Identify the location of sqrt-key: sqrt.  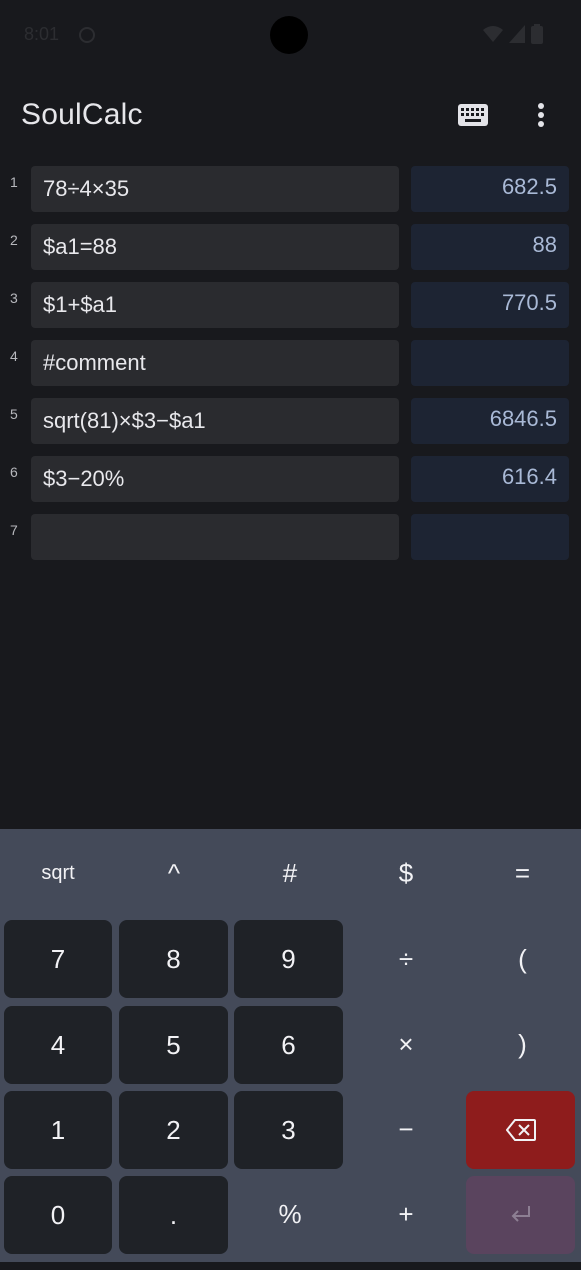
(58, 873).